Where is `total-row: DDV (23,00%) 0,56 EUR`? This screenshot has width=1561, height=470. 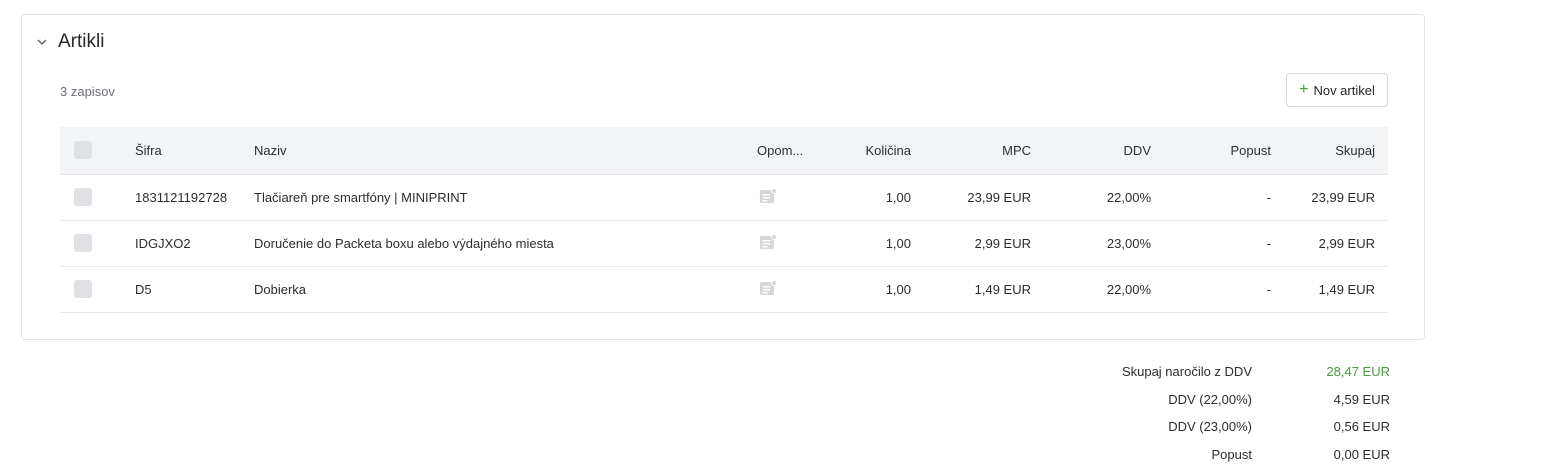 total-row: DDV (23,00%) 0,56 EUR is located at coordinates (1245, 427).